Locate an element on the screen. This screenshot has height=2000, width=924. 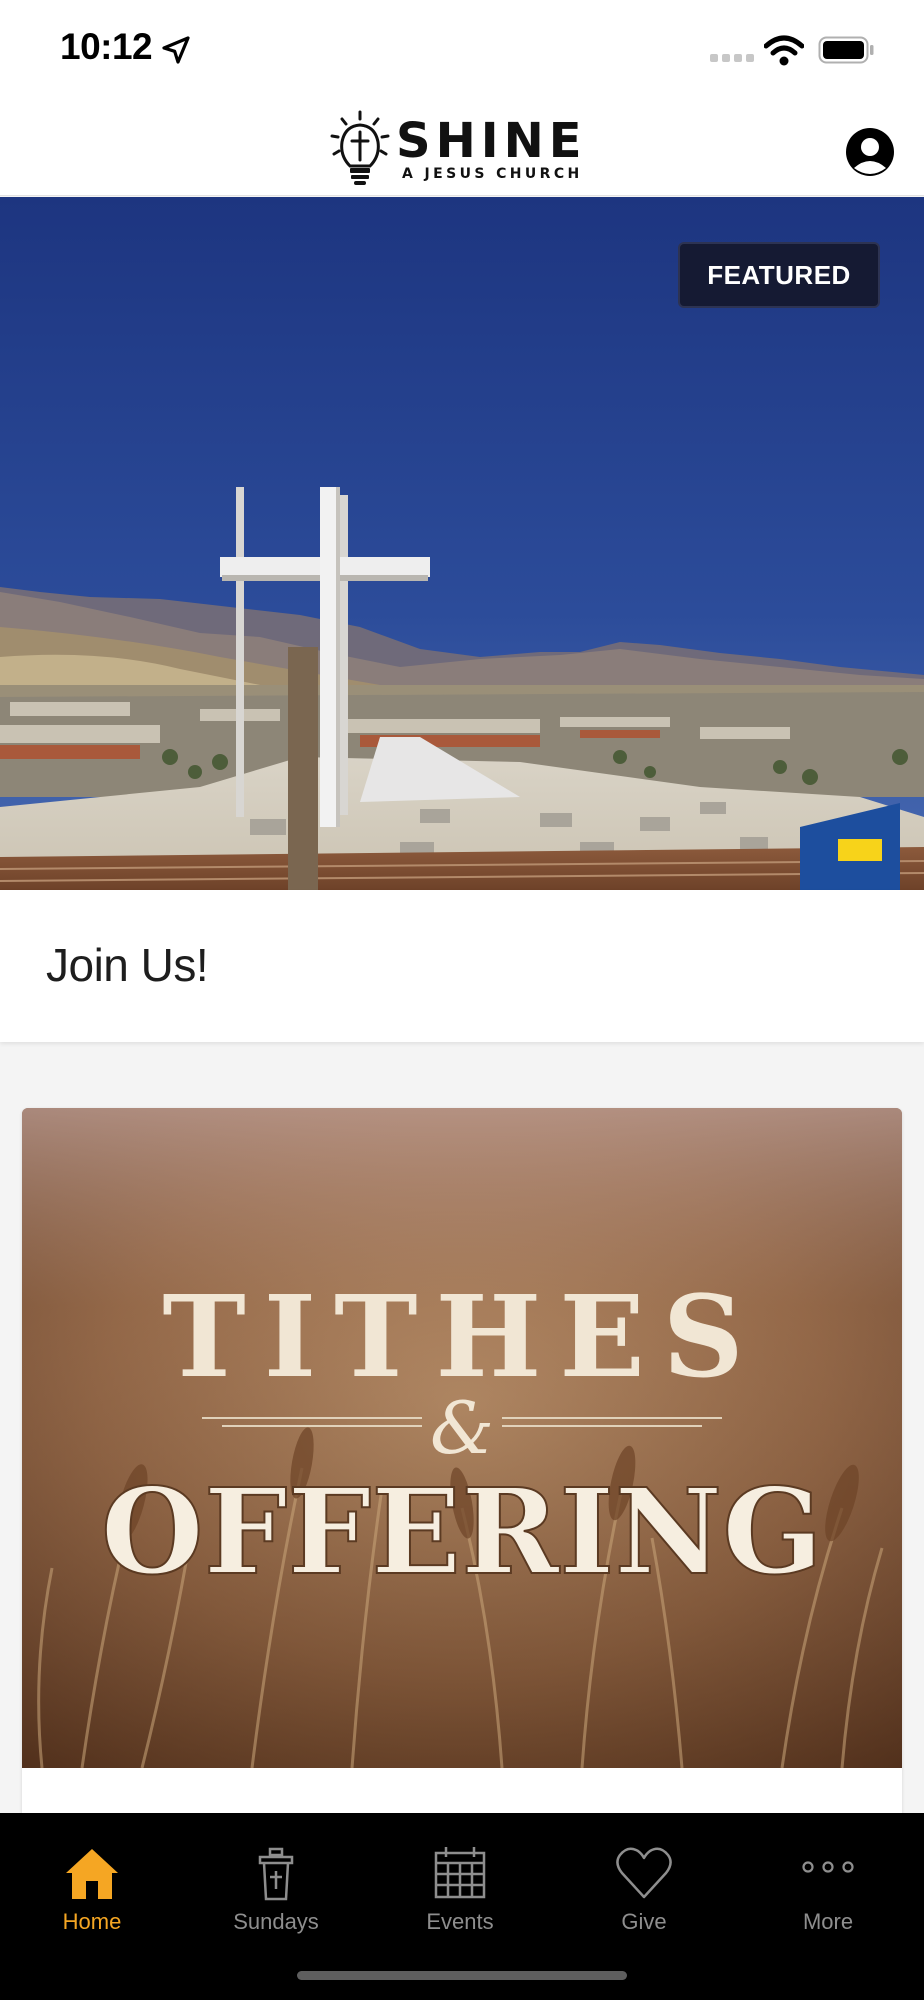
tab-label: Home is located at coordinates (92, 1921).